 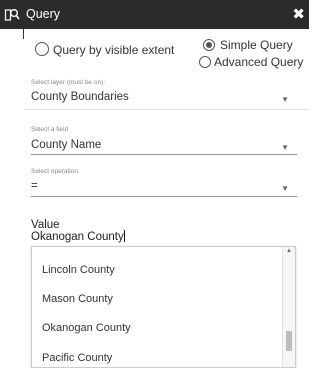 I want to click on layer-select-label: Select layer (must be on):, so click(x=68, y=82).